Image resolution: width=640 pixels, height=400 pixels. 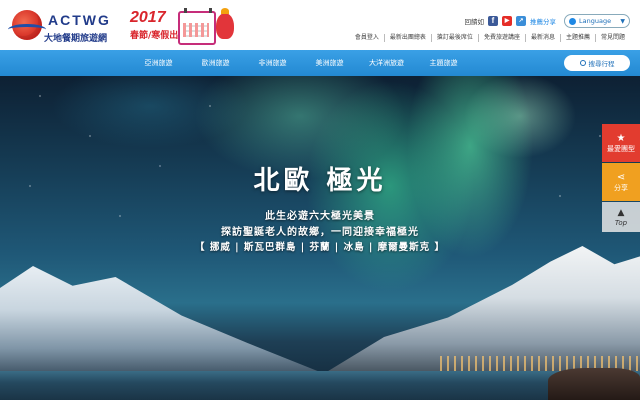 I want to click on language-select: Language ▼, so click(x=597, y=21).